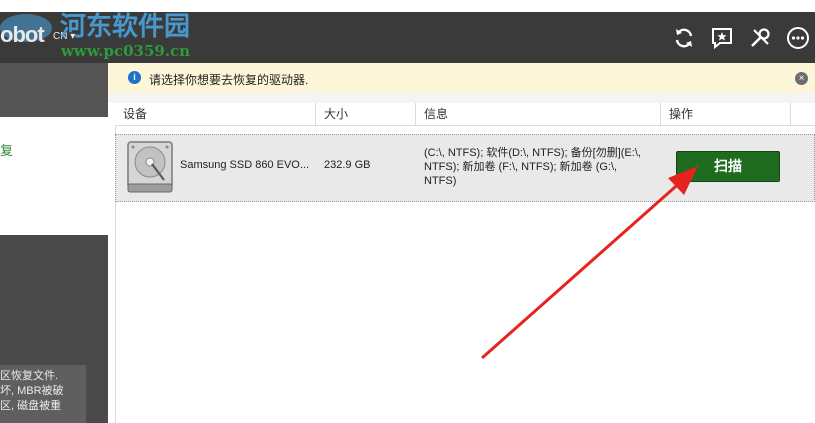 This screenshot has width=815, height=423. What do you see at coordinates (347, 165) in the screenshot?
I see `device-size: 232.9 GB` at bounding box center [347, 165].